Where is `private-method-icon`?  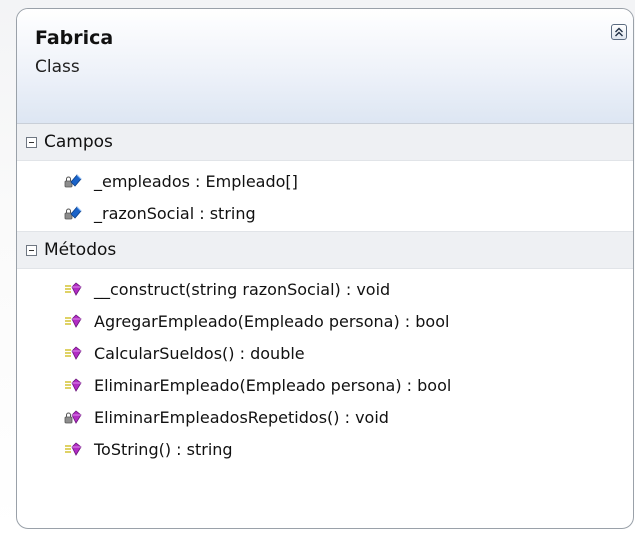
private-method-icon is located at coordinates (73, 417).